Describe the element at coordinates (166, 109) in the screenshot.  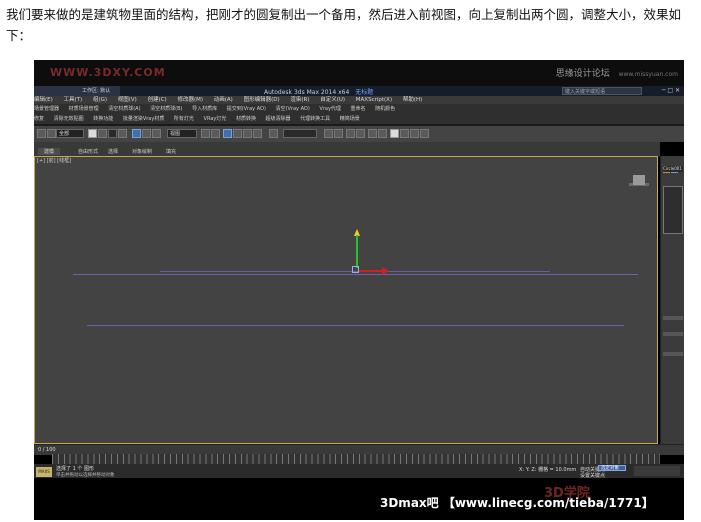
I see `plugin-item: 清空材质球(B)` at that location.